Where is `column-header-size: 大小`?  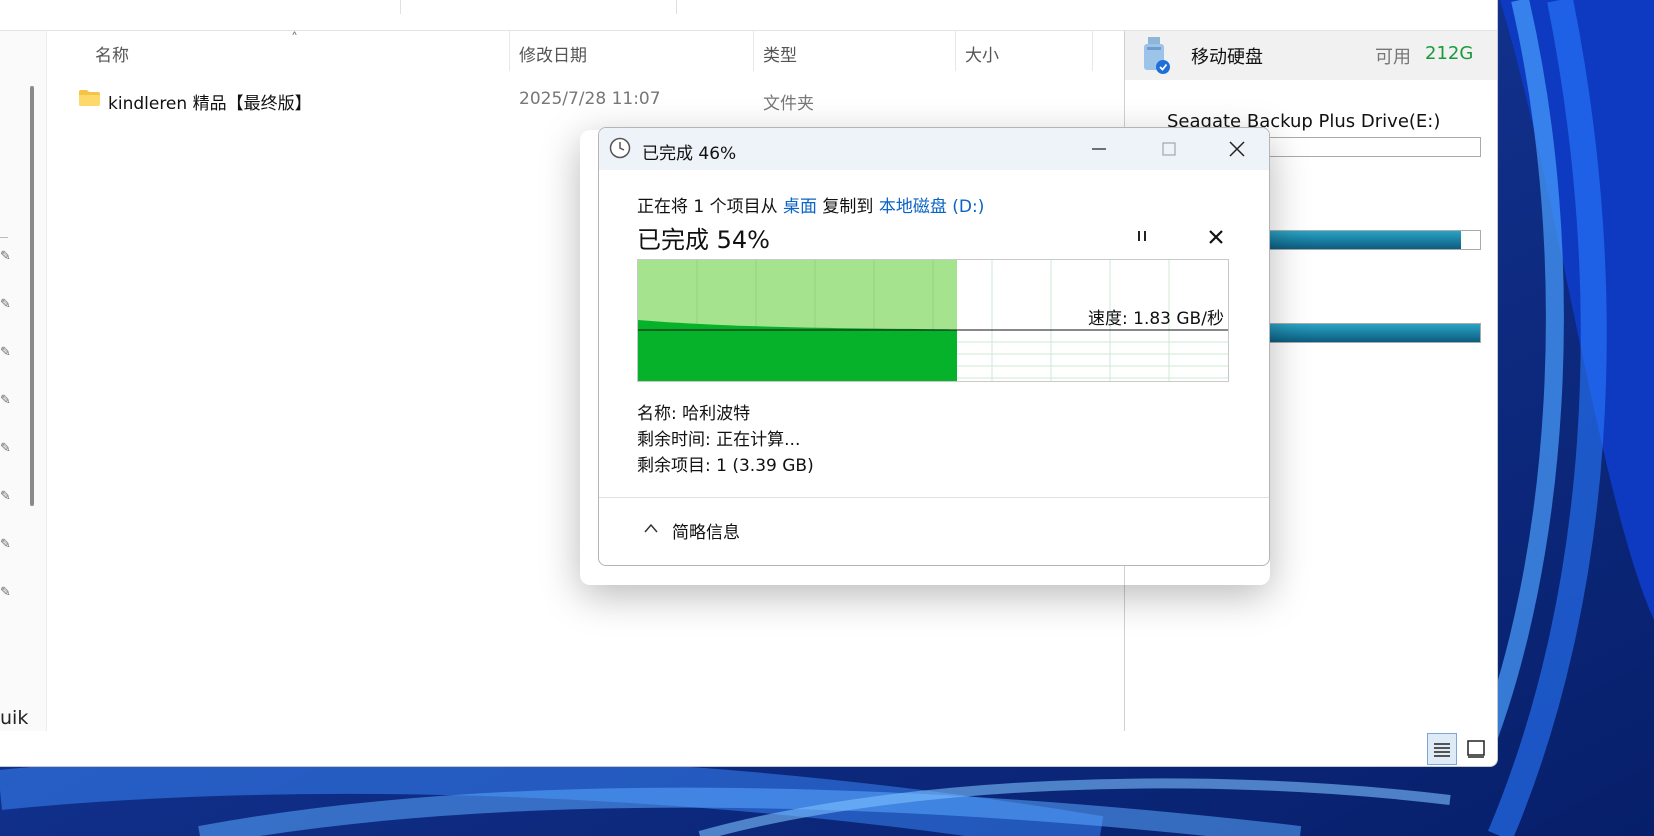
column-header-size: 大小 is located at coordinates (982, 53).